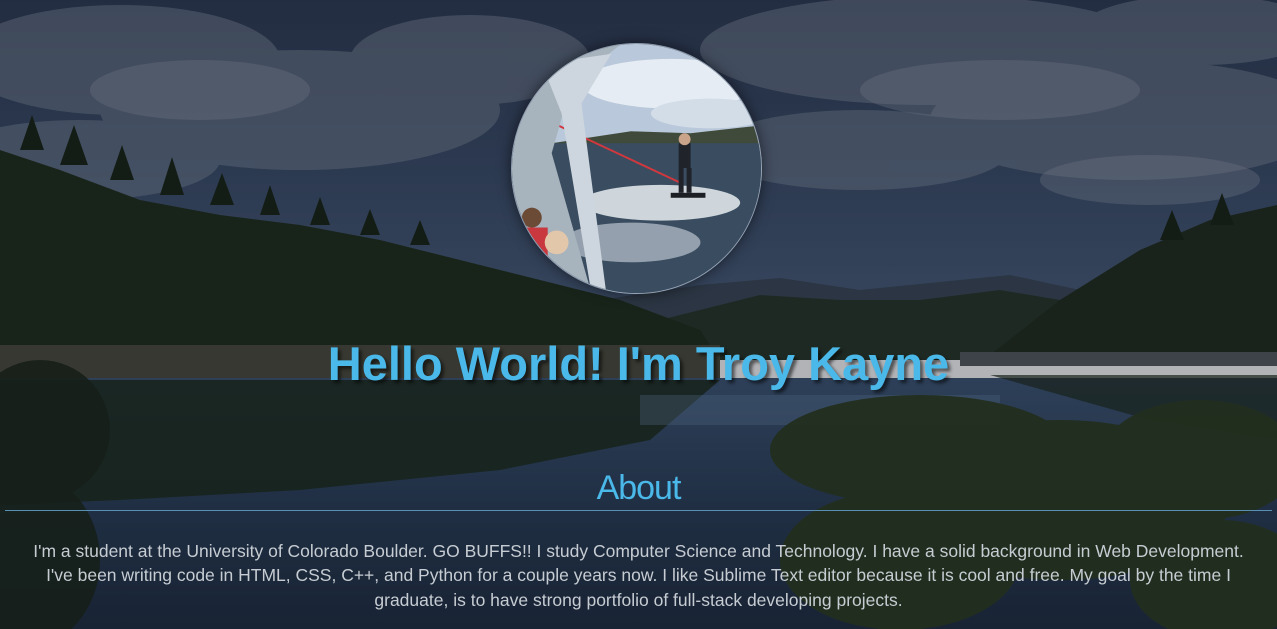 The width and height of the screenshot is (1277, 629). Describe the element at coordinates (639, 488) in the screenshot. I see `about-section-title: About` at that location.